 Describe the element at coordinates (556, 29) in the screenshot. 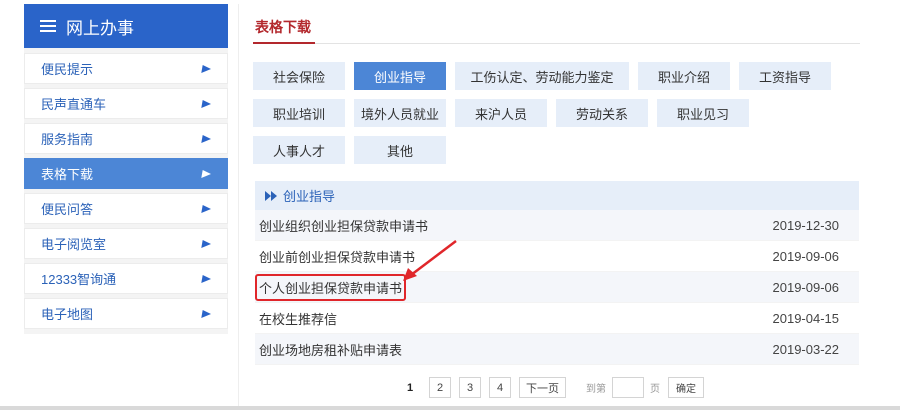

I see `title-bar: 表格下载` at that location.